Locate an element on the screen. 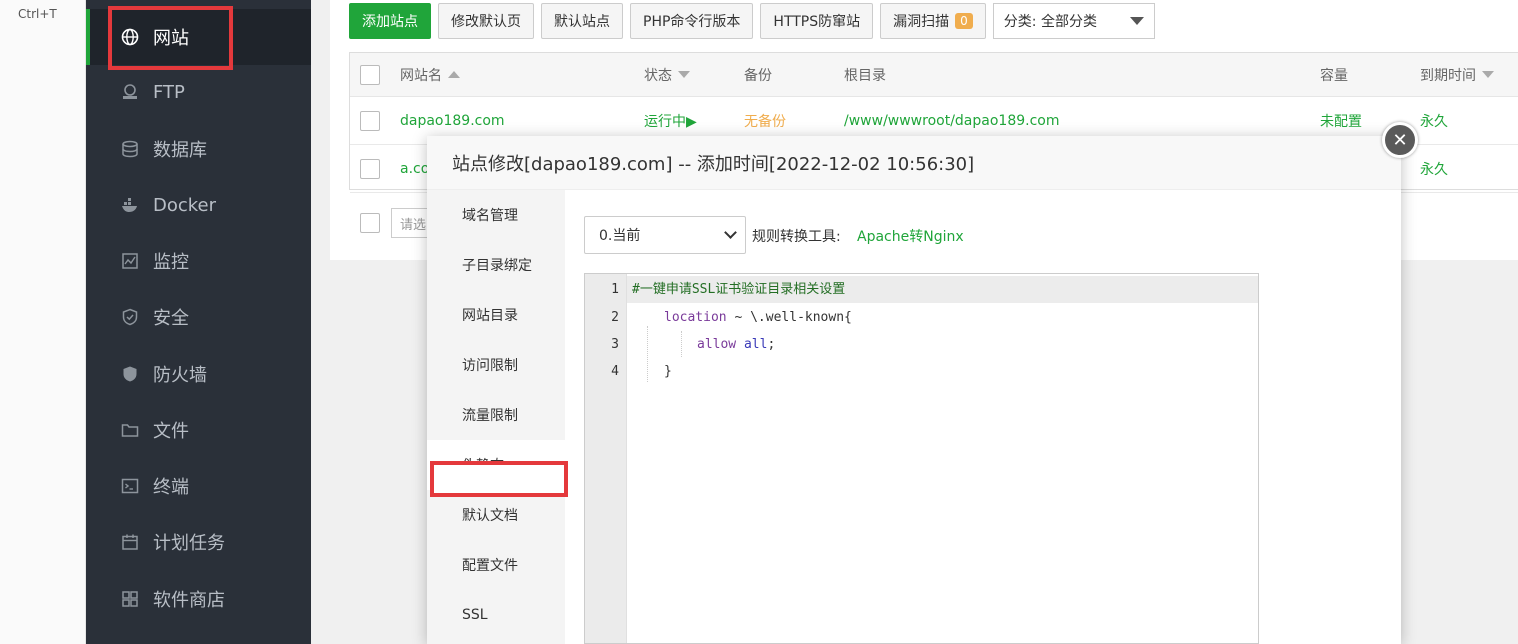  category-select: 分类: 全部分类 is located at coordinates (1073, 21).